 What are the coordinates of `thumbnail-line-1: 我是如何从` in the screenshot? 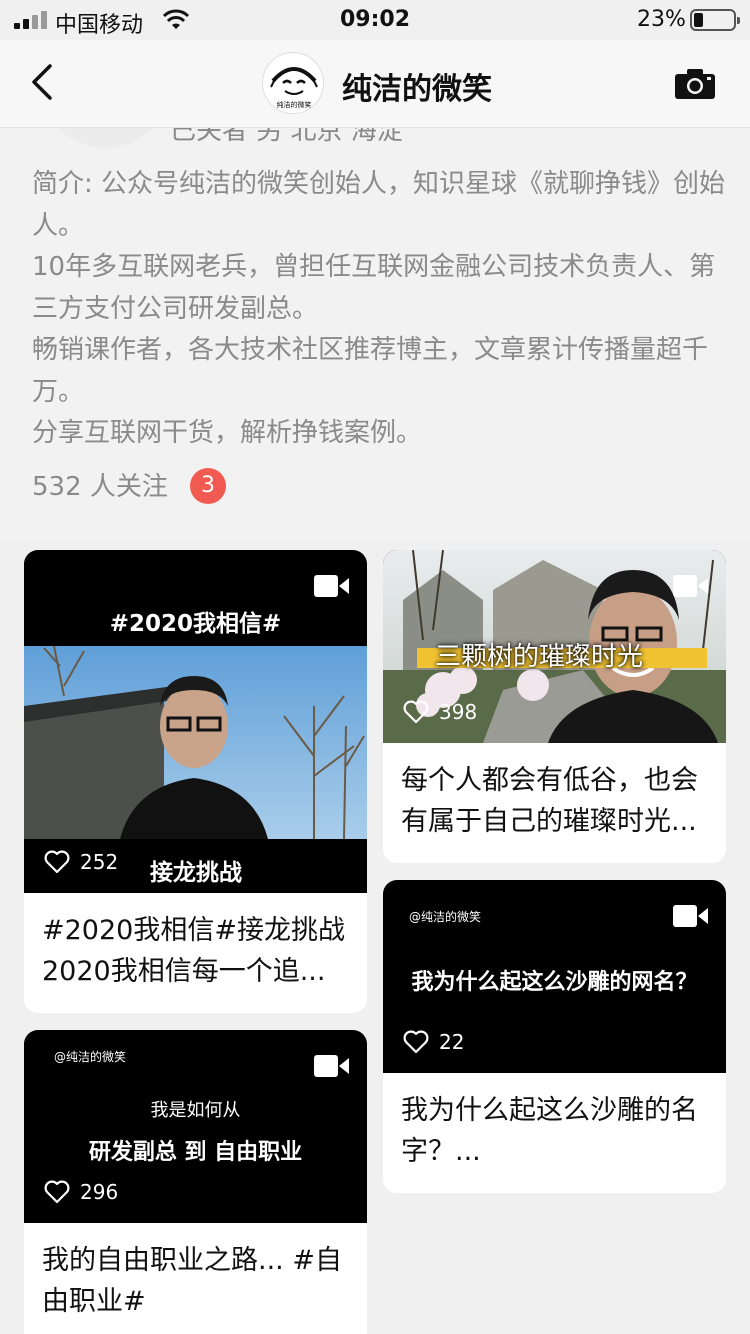 It's located at (195, 1110).